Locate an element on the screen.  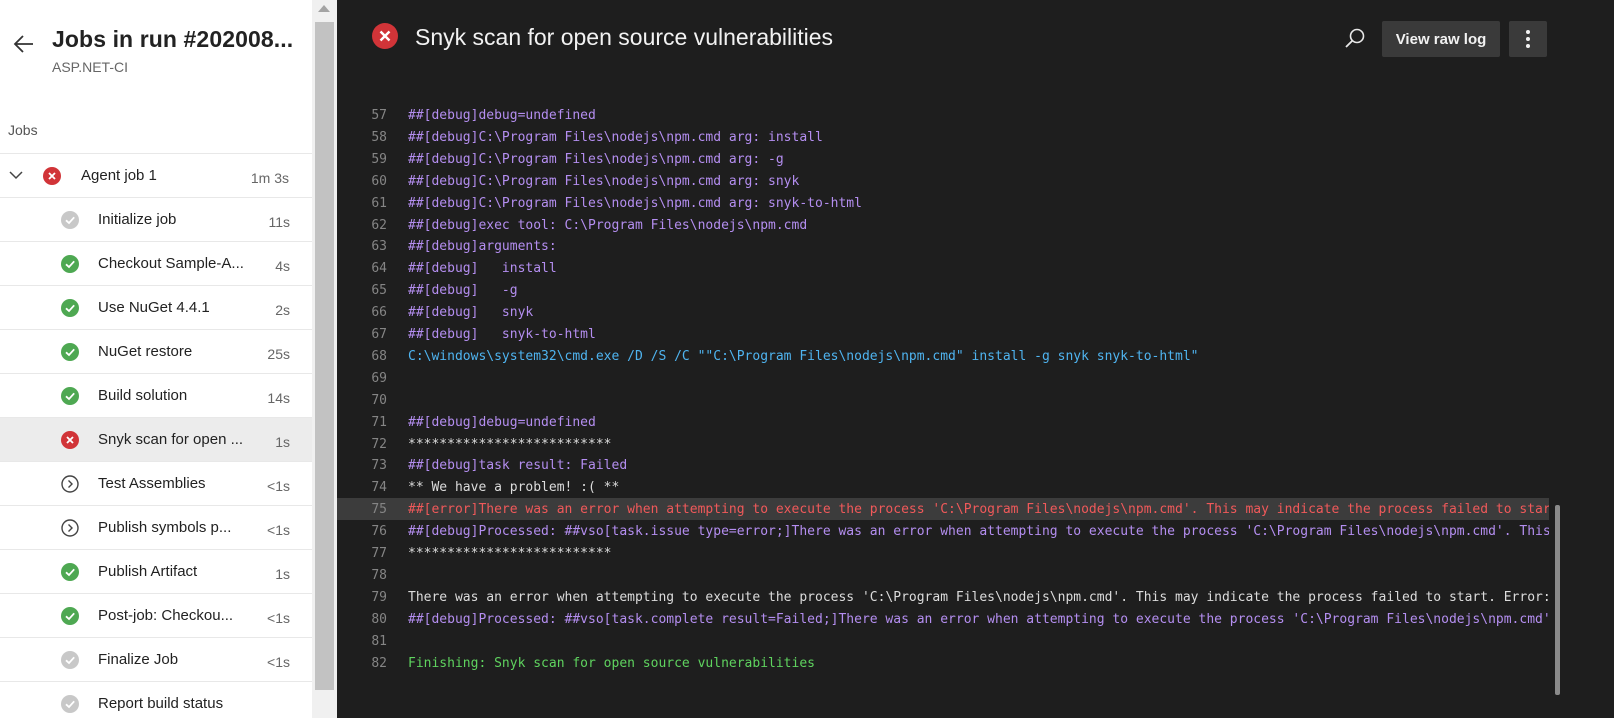
log-scrollbar-thumb is located at coordinates (1557, 600).